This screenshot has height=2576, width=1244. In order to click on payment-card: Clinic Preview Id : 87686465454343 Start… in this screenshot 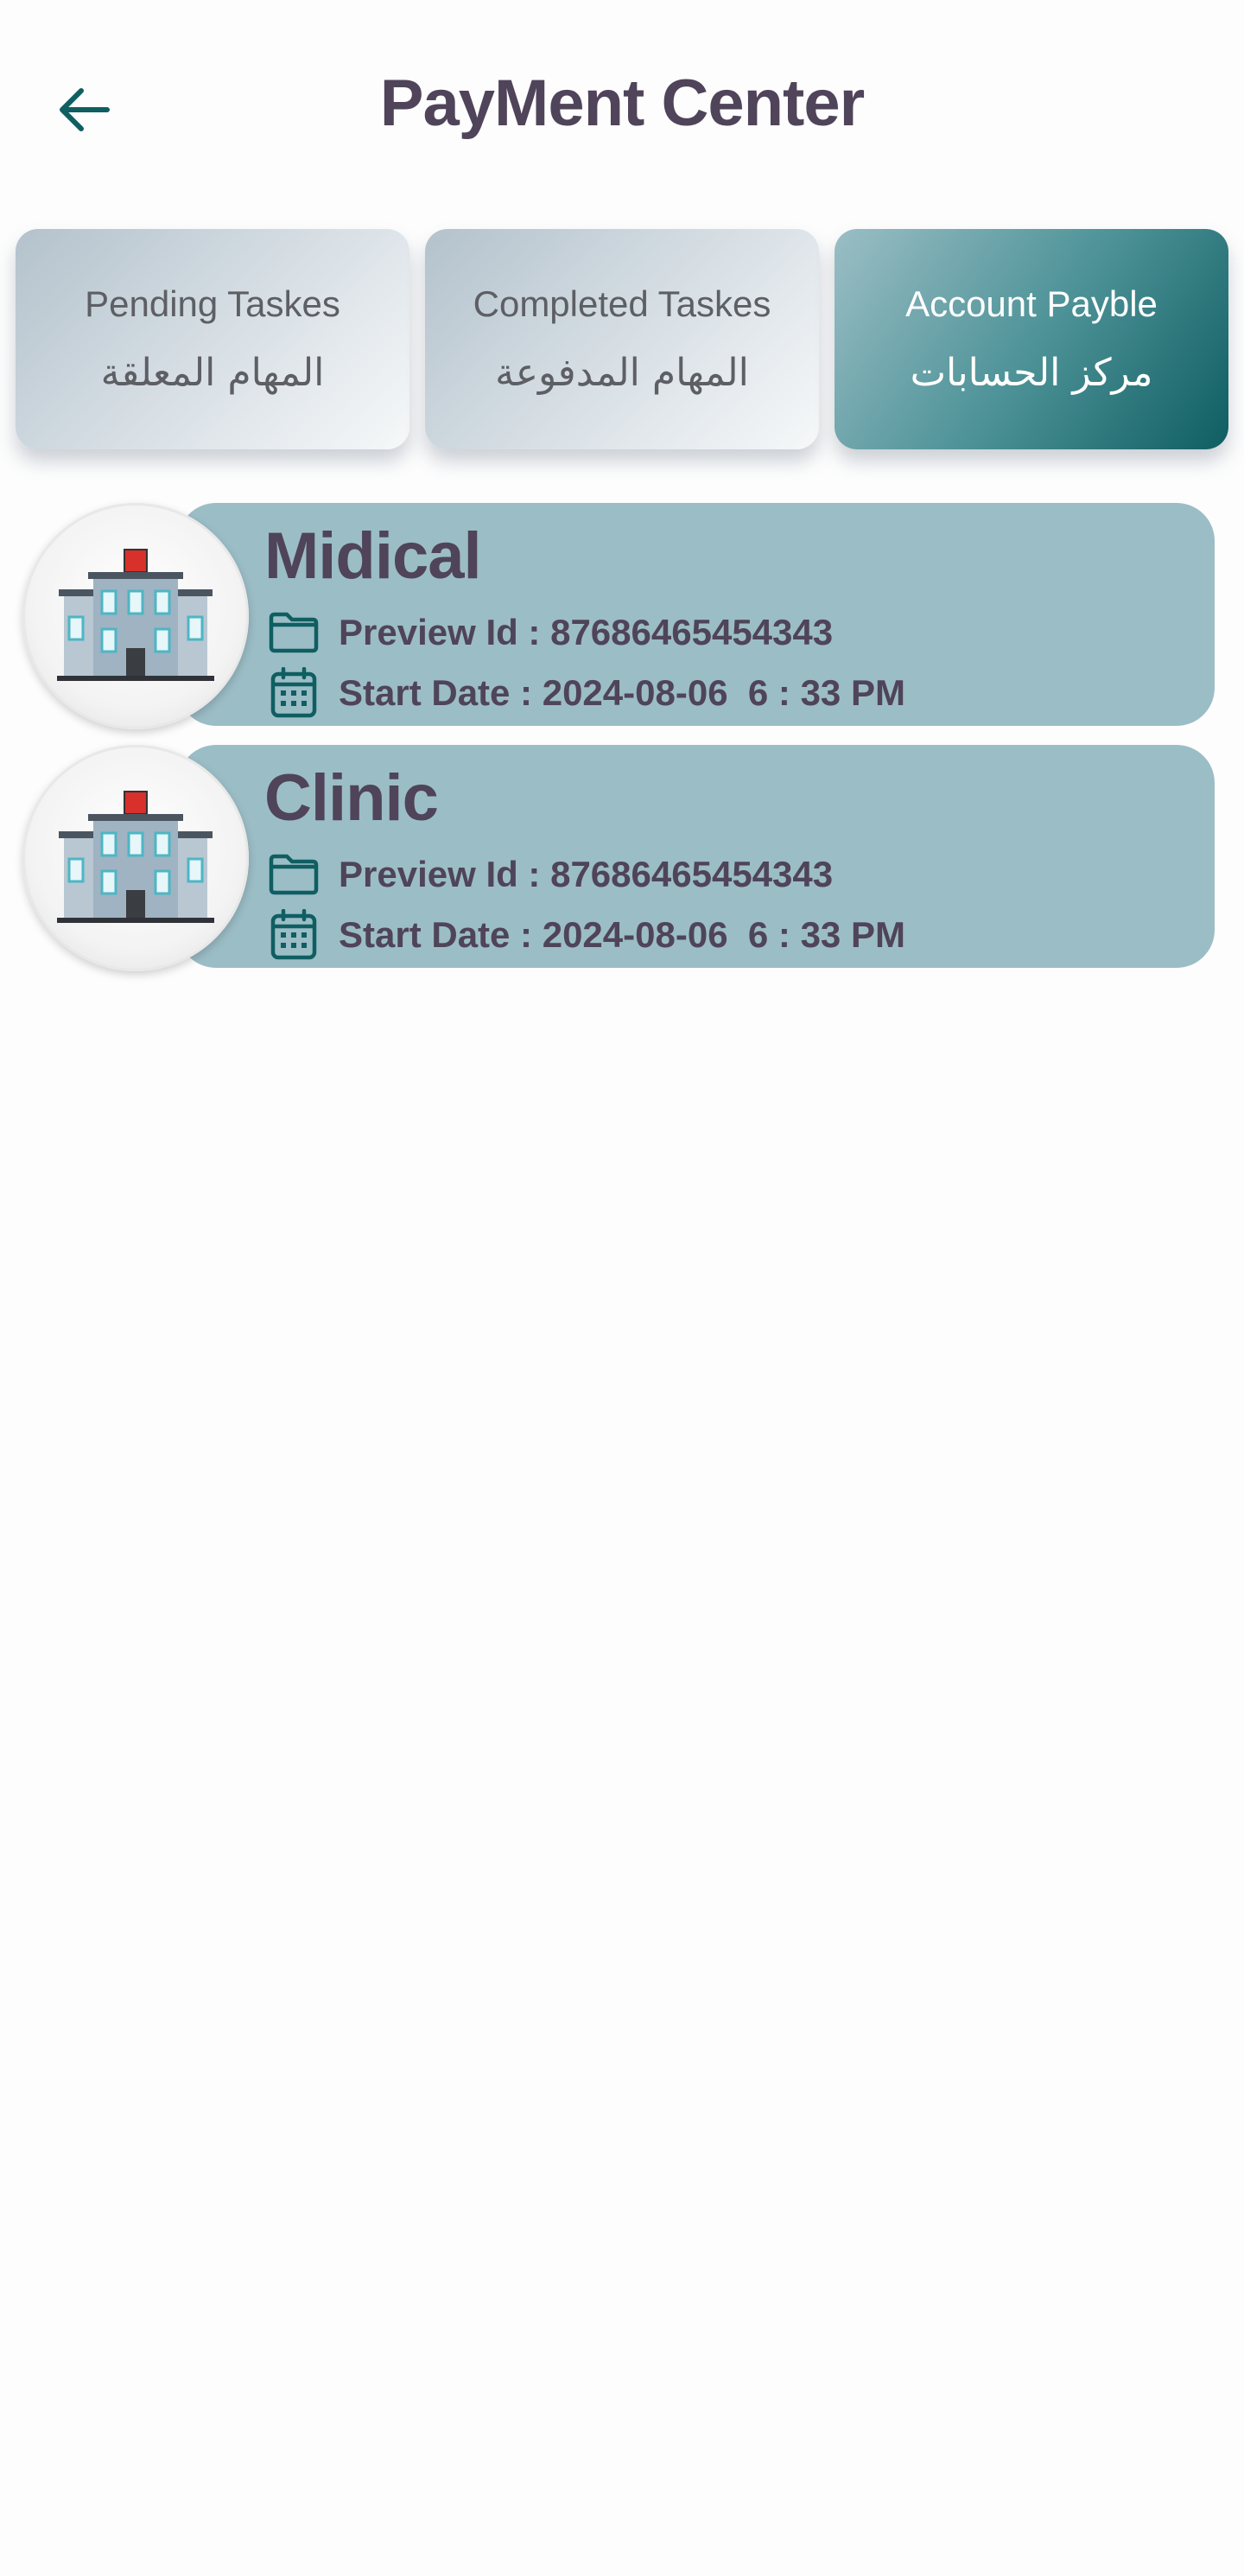, I will do `click(618, 858)`.